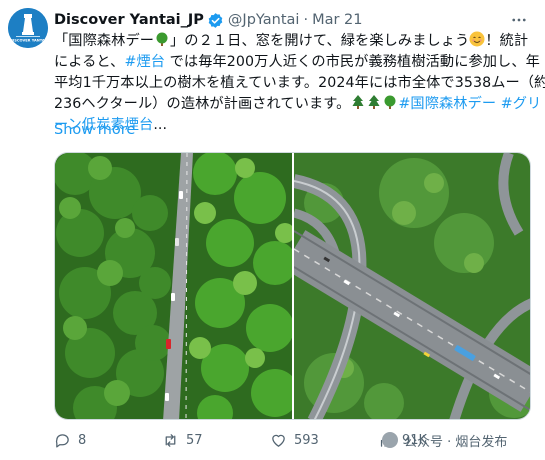 The width and height of the screenshot is (545, 460). What do you see at coordinates (306, 440) in the screenshot?
I see `like-count: 593` at bounding box center [306, 440].